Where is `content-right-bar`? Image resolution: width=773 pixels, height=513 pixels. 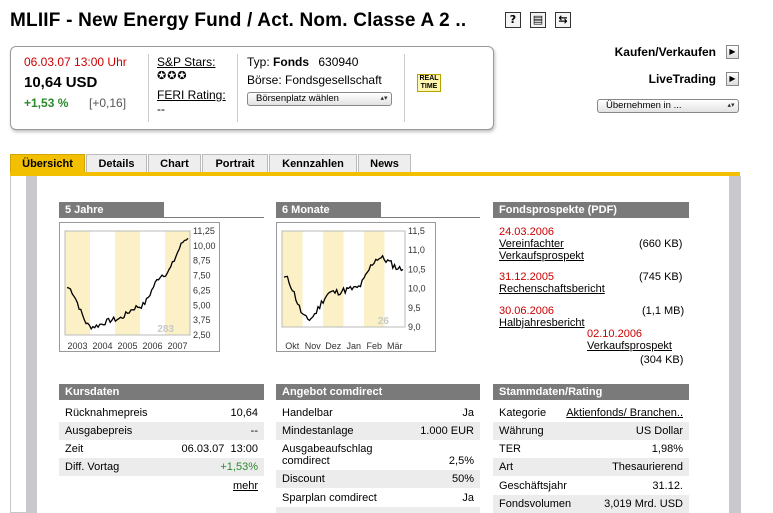
content-right-bar is located at coordinates (735, 344).